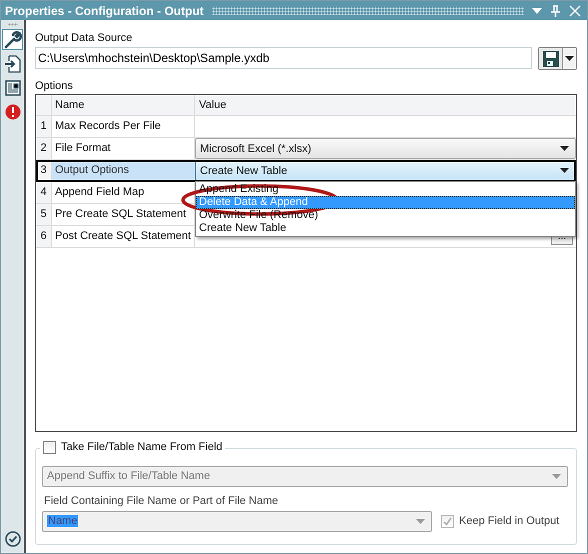 The width and height of the screenshot is (588, 554). I want to click on column-header: Name, so click(123, 105).